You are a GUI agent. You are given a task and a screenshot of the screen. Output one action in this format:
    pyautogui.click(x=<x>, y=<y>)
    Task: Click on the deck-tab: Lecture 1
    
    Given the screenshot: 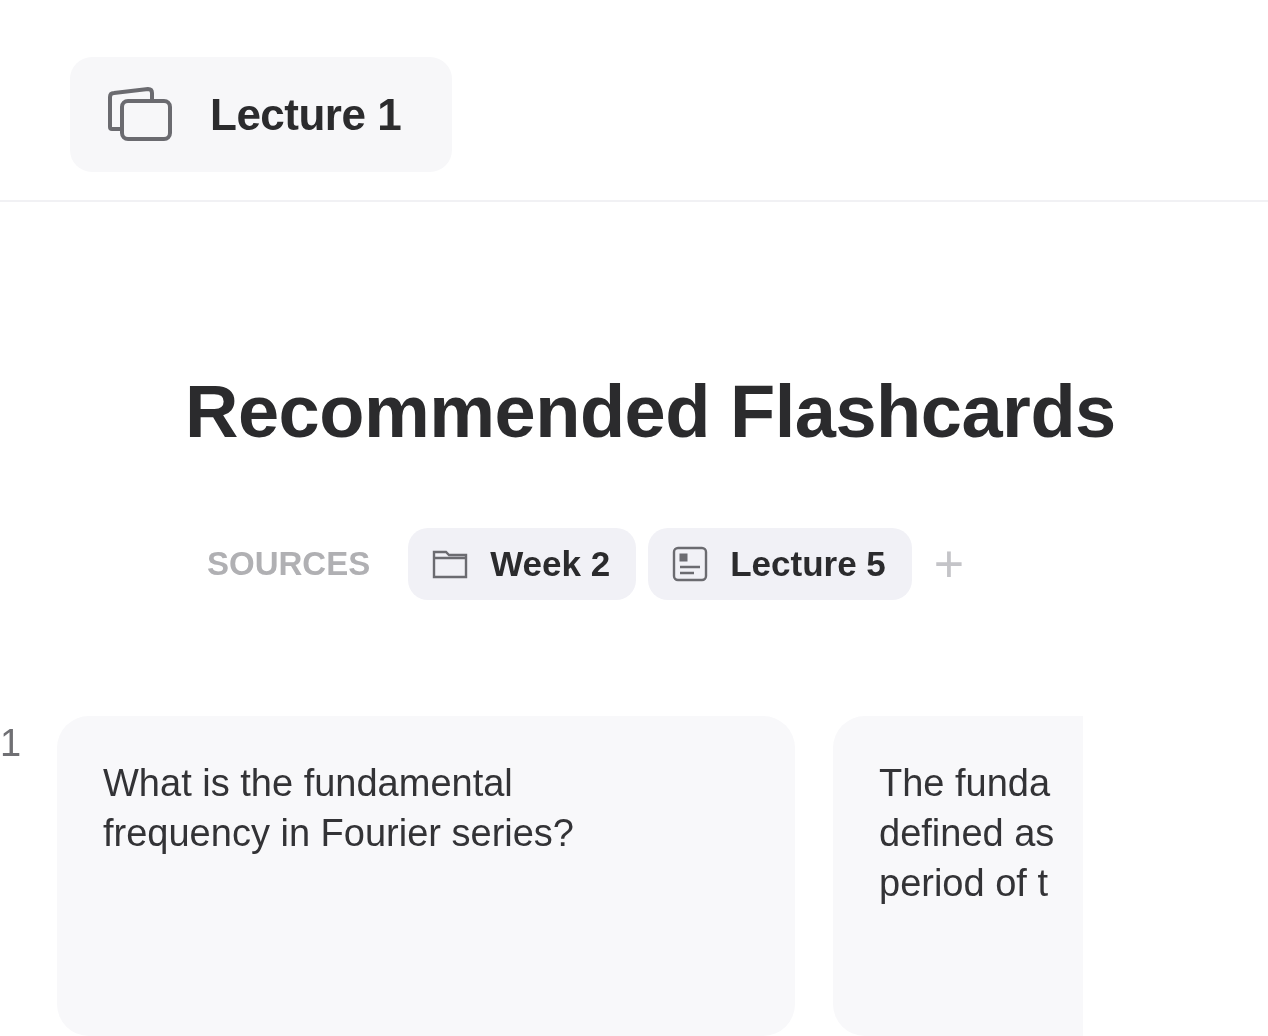 What is the action you would take?
    pyautogui.click(x=261, y=114)
    